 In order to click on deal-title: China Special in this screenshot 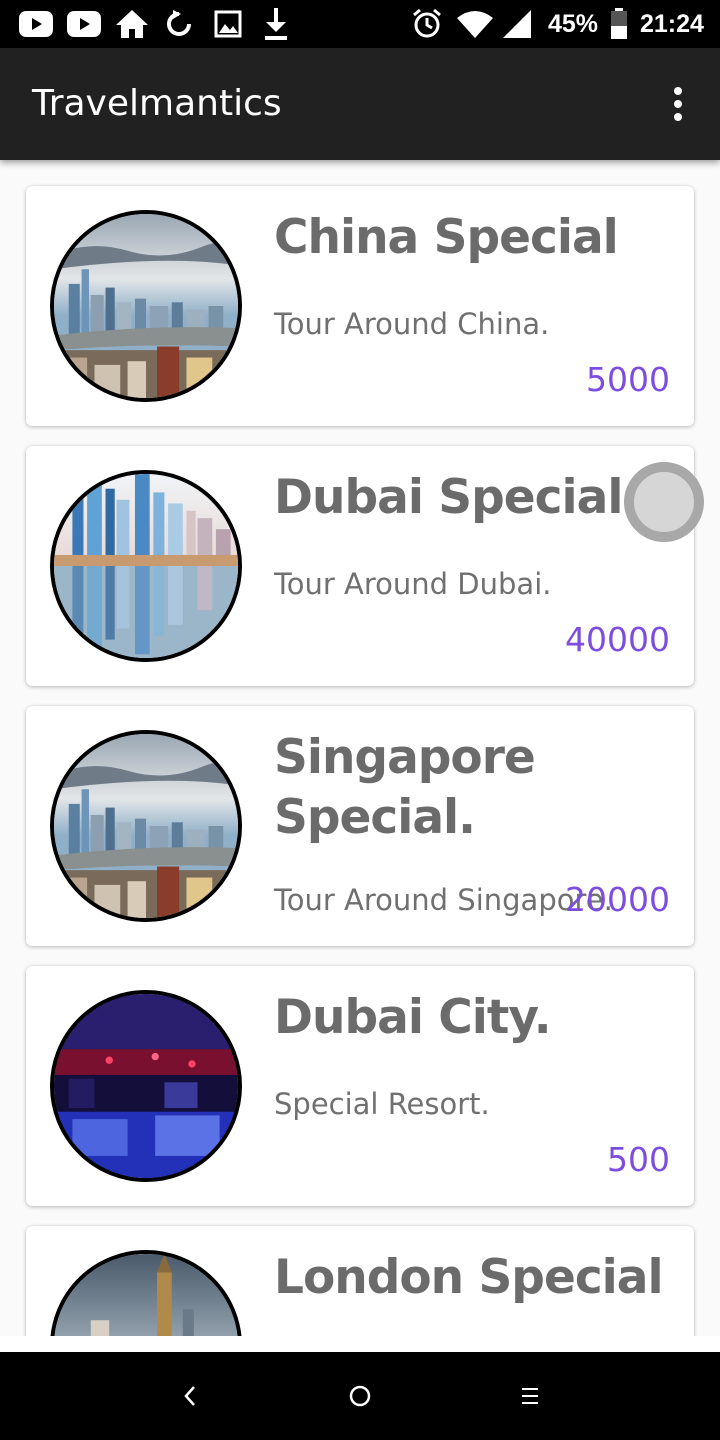, I will do `click(446, 237)`.